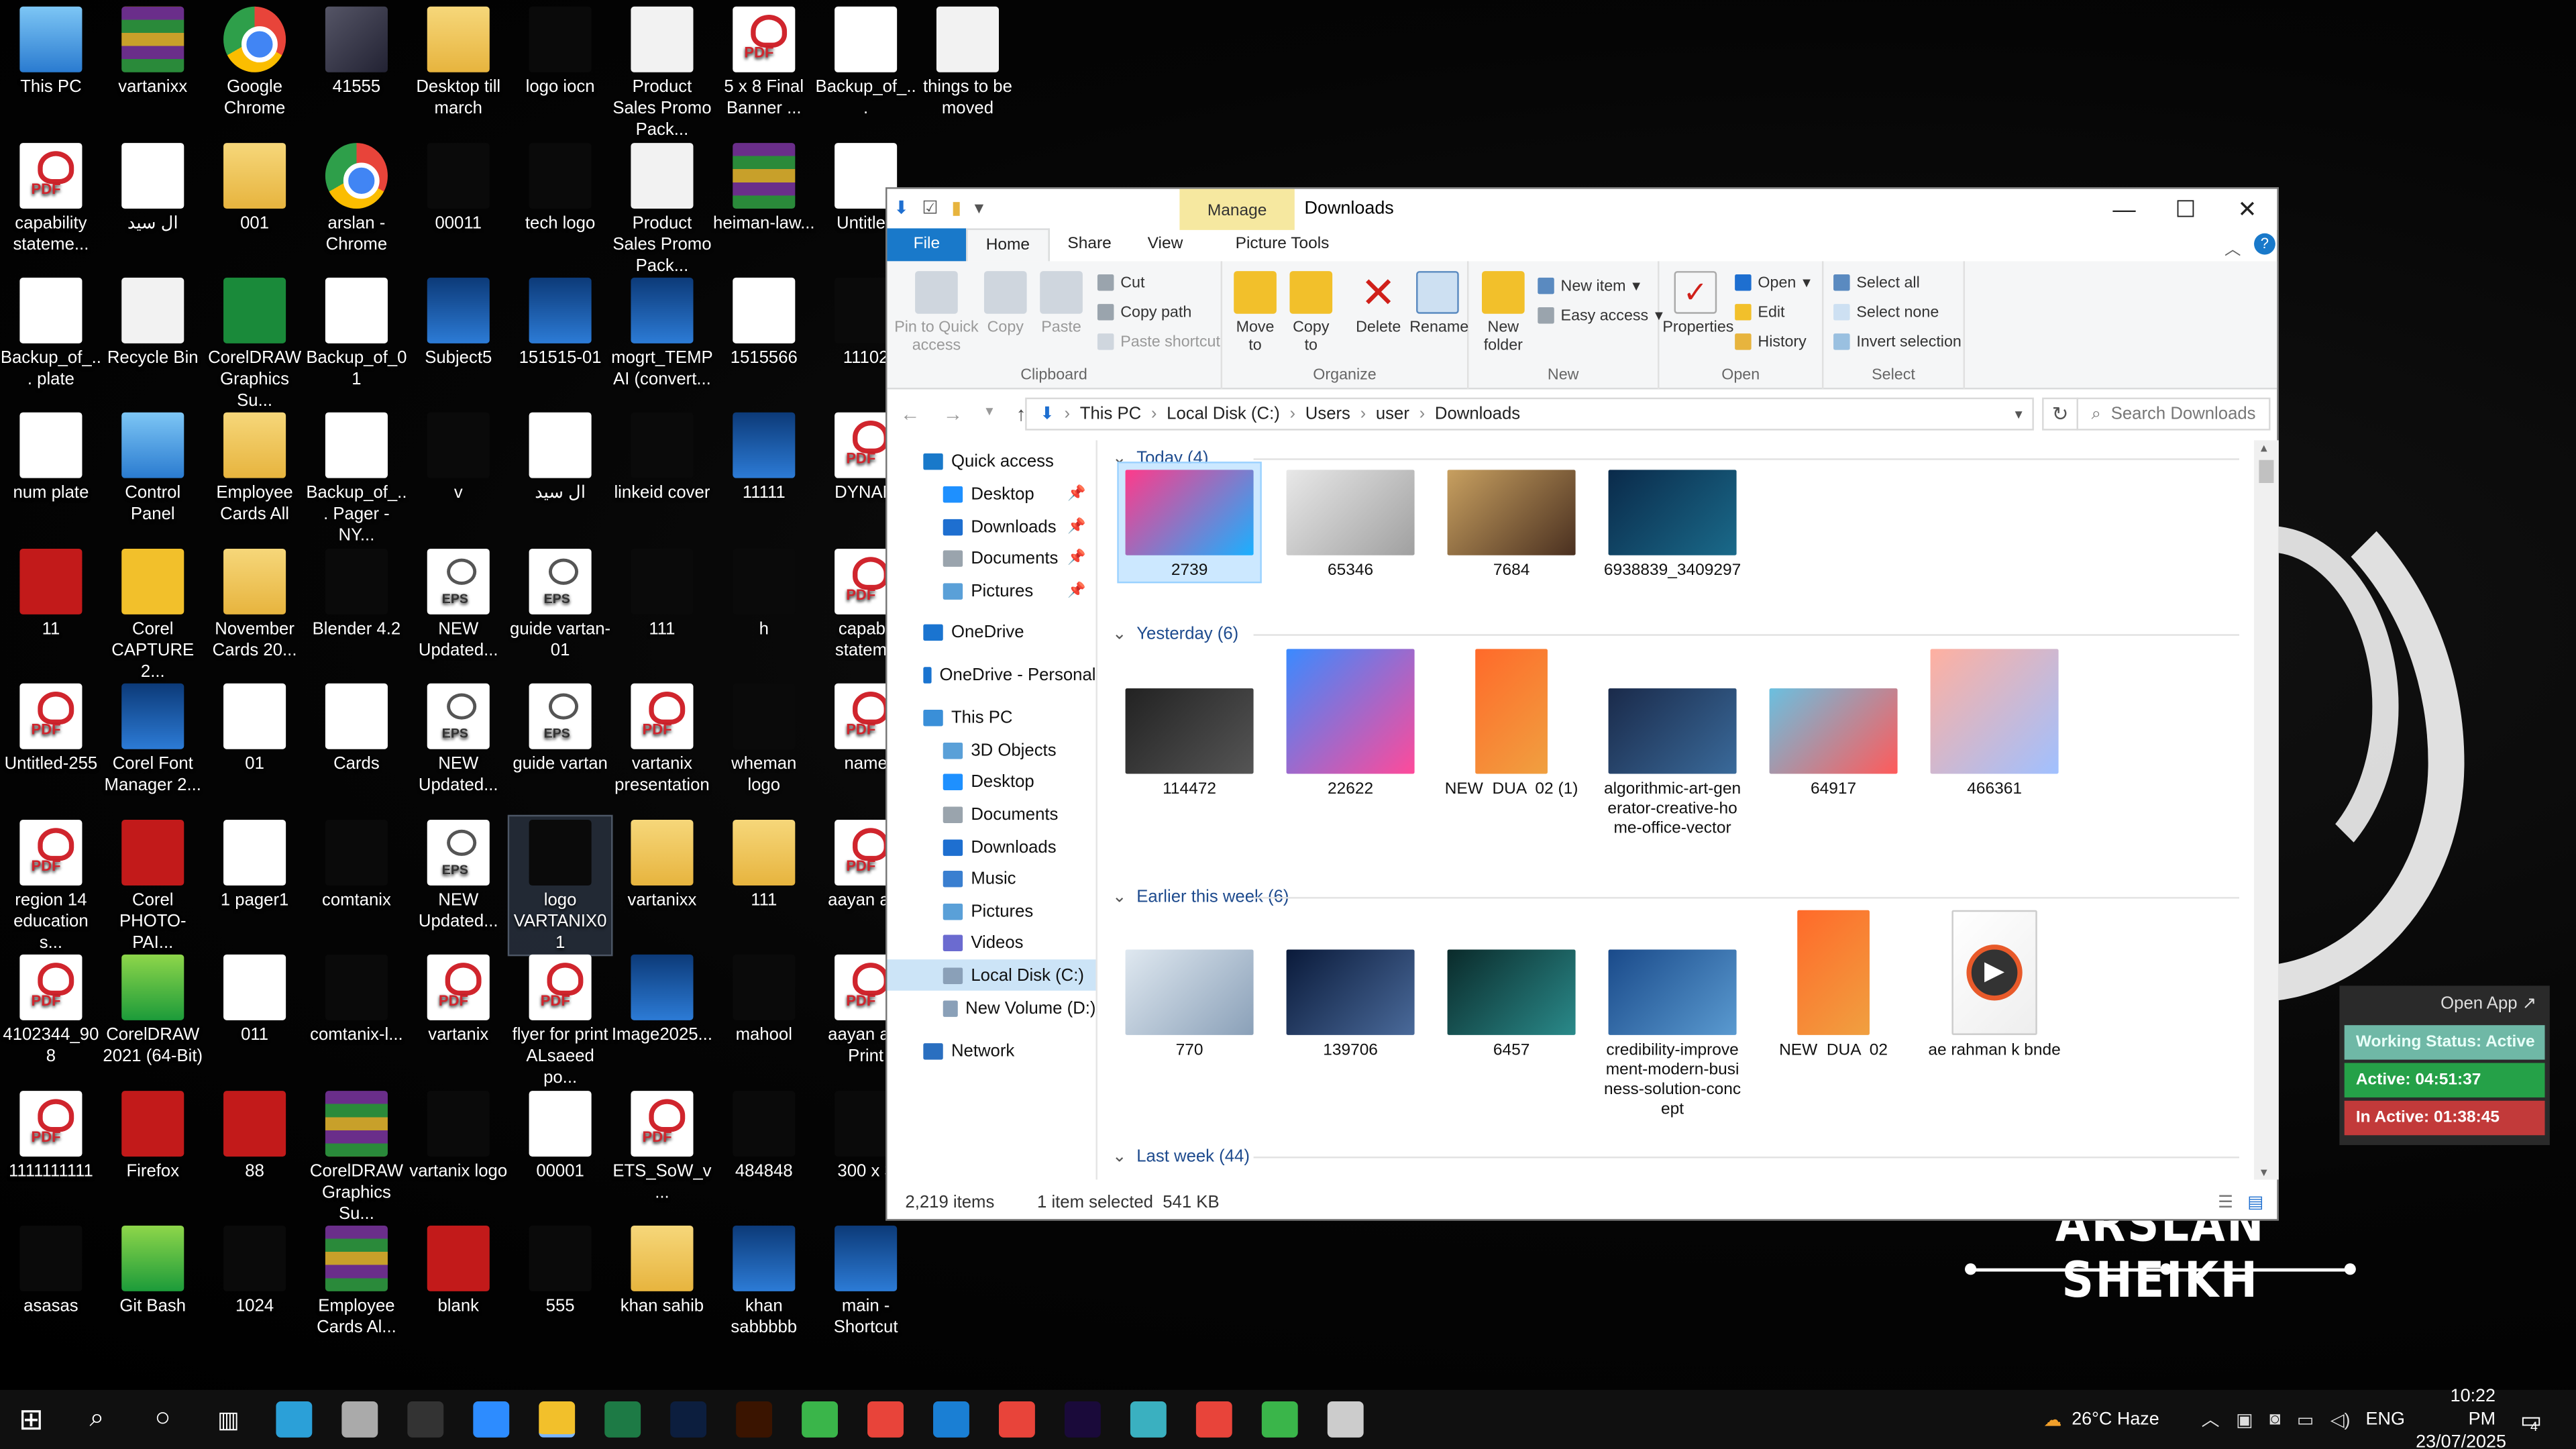  I want to click on desktop-icon: tech logo, so click(560, 187).